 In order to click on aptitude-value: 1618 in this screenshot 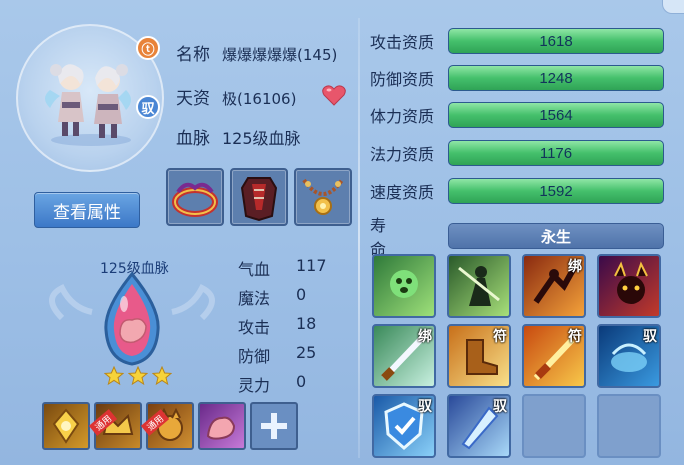, I will do `click(556, 41)`.